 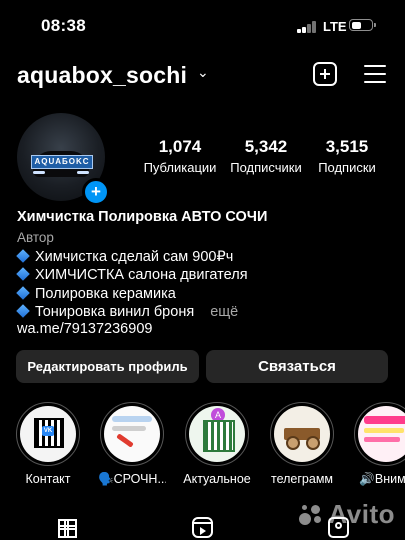 I want to click on red-arrow-icon, so click(x=125, y=440).